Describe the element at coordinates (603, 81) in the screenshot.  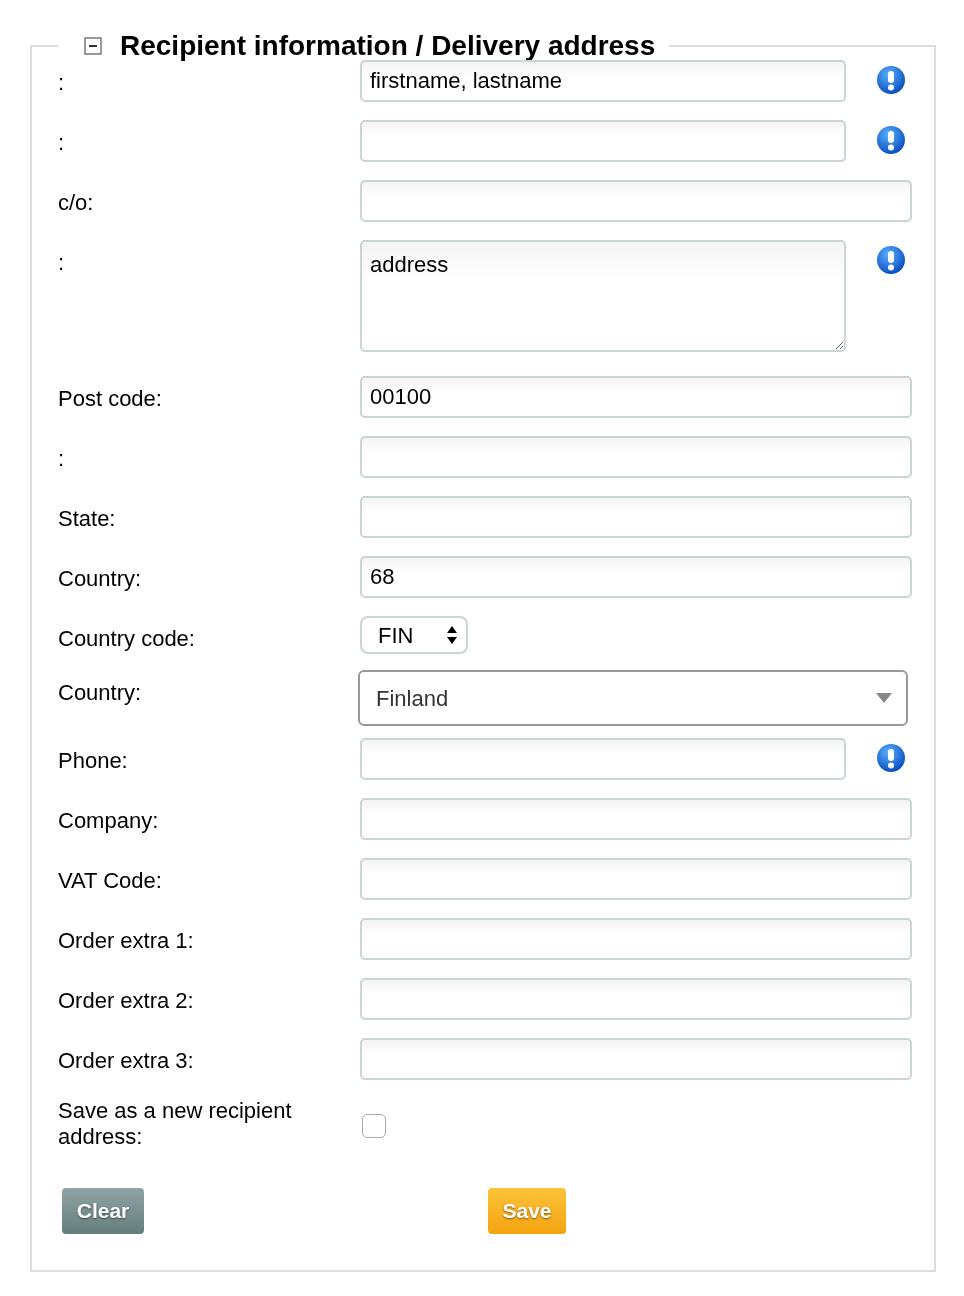
I see `input-field: firstname, lastname` at that location.